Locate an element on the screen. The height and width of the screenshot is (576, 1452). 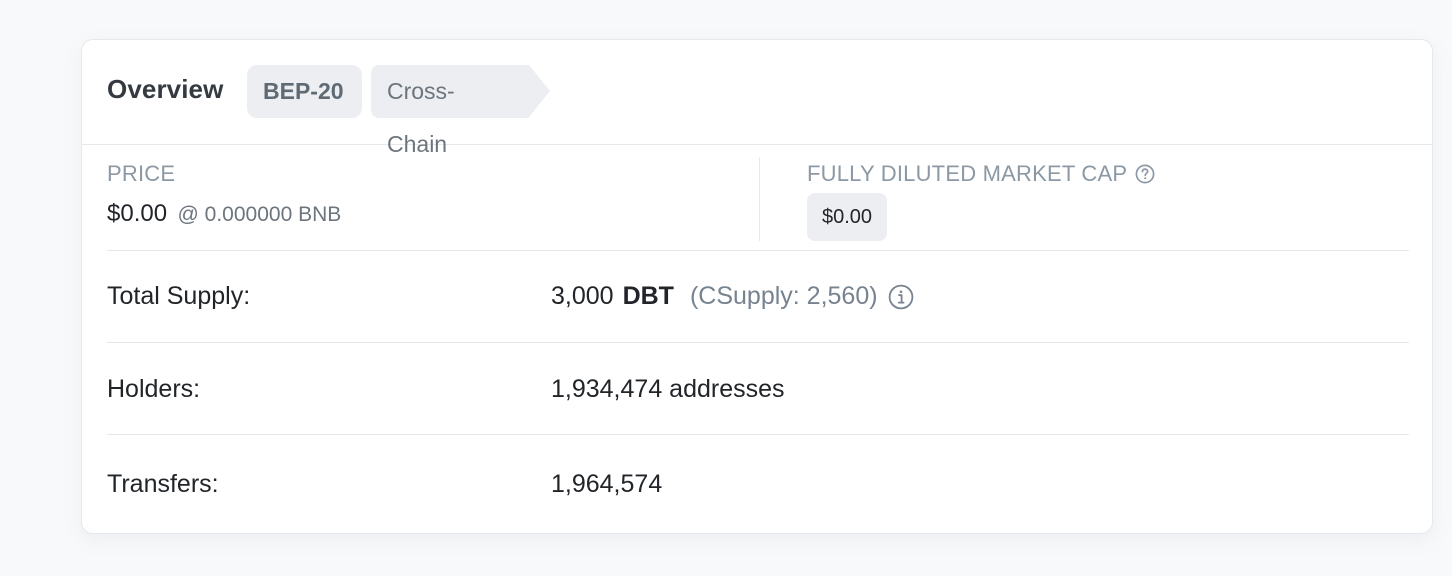
holders-row: Holders: 1,934,474 addresses is located at coordinates (758, 388).